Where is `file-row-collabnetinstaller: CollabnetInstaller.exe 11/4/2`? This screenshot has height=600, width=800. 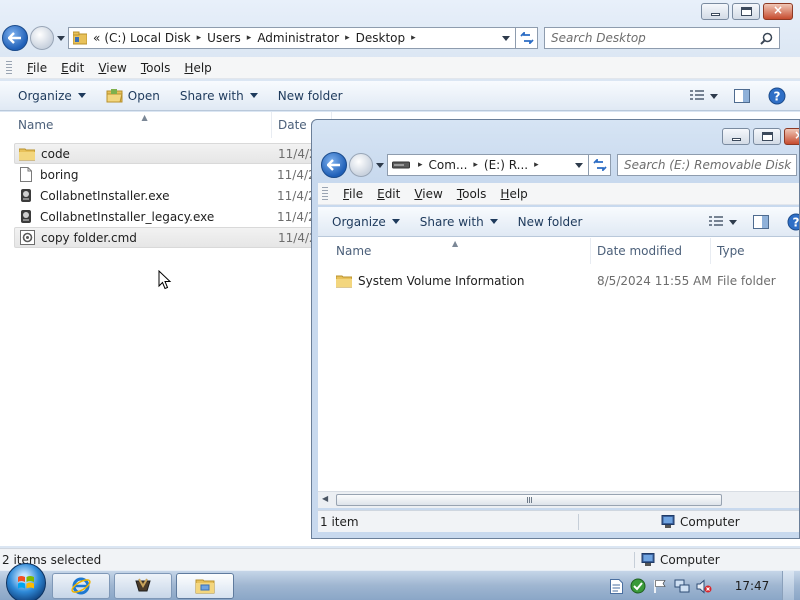
file-row-collabnetinstaller: CollabnetInstaller.exe 11/4/2 is located at coordinates (165, 195).